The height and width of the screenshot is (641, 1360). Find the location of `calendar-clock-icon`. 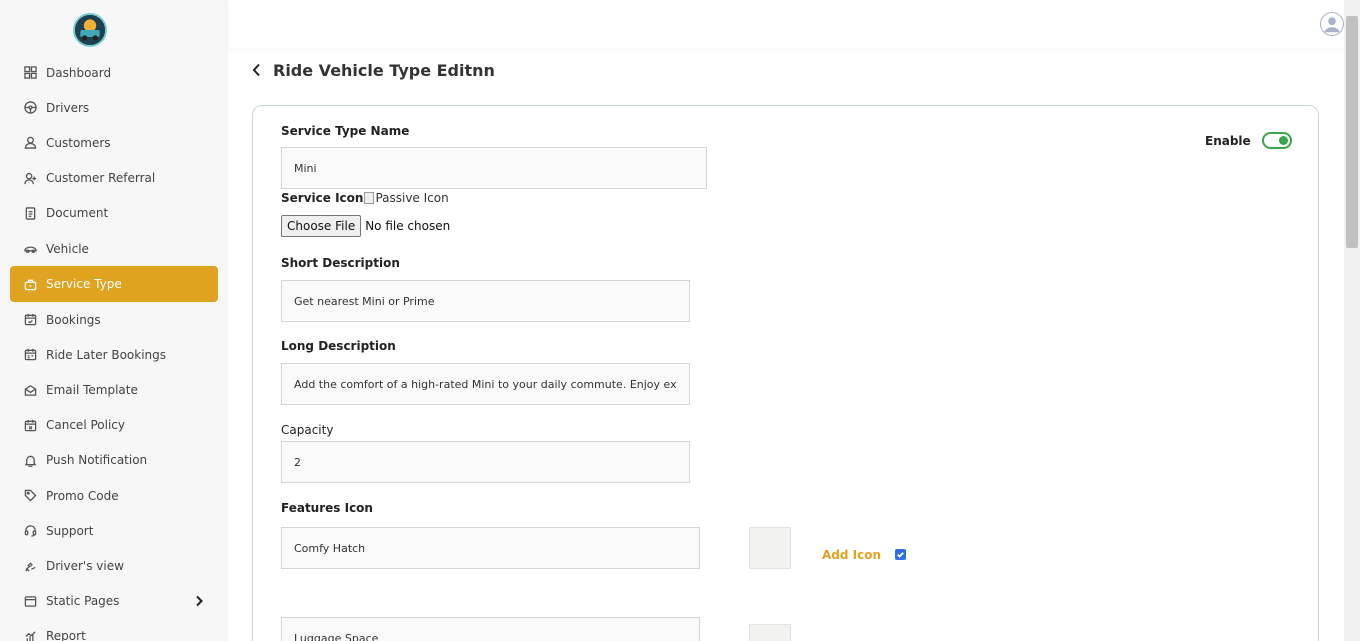

calendar-clock-icon is located at coordinates (30, 355).